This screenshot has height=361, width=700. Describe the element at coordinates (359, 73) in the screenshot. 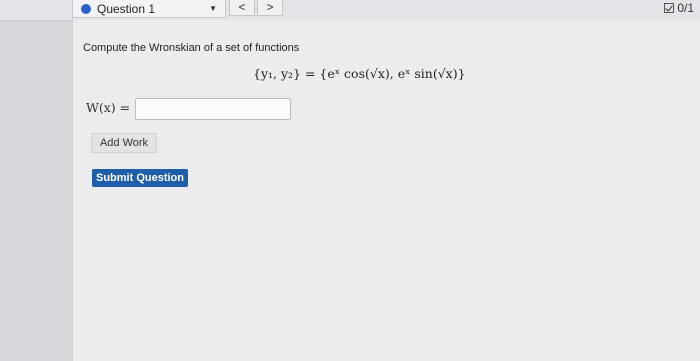

I see `function-set-formula: {y₁, y₂} = {eˣ cos(√x), eˣ sin(√x)}` at that location.